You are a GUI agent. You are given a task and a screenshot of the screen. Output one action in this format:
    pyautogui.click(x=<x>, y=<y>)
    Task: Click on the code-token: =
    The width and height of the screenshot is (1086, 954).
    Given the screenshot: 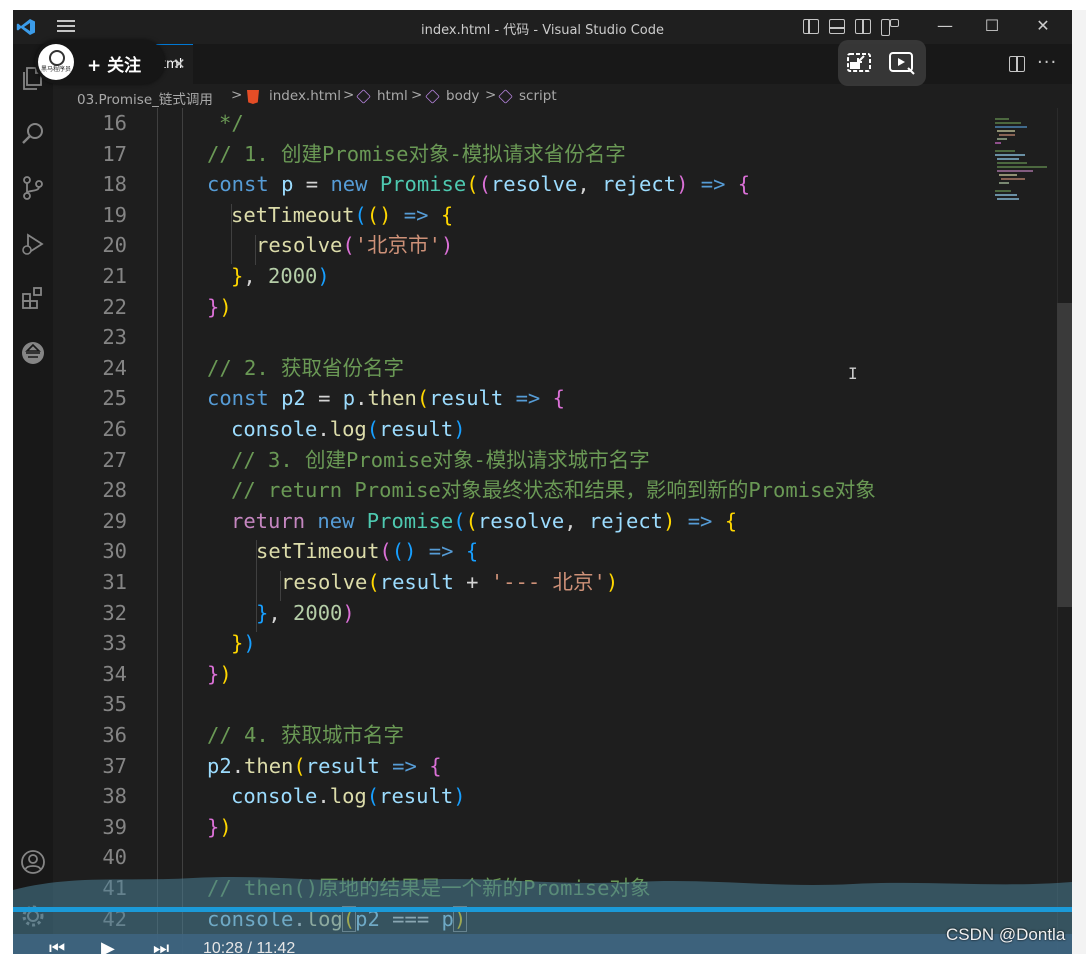 What is the action you would take?
    pyautogui.click(x=324, y=398)
    